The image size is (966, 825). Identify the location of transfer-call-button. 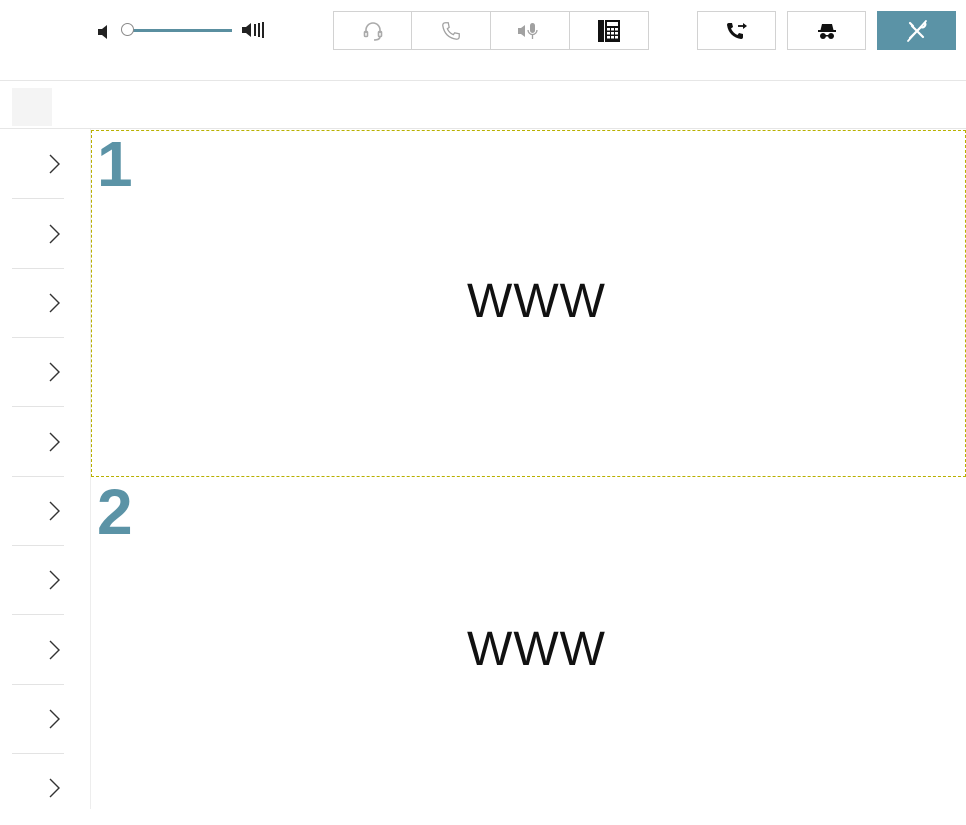
(736, 30).